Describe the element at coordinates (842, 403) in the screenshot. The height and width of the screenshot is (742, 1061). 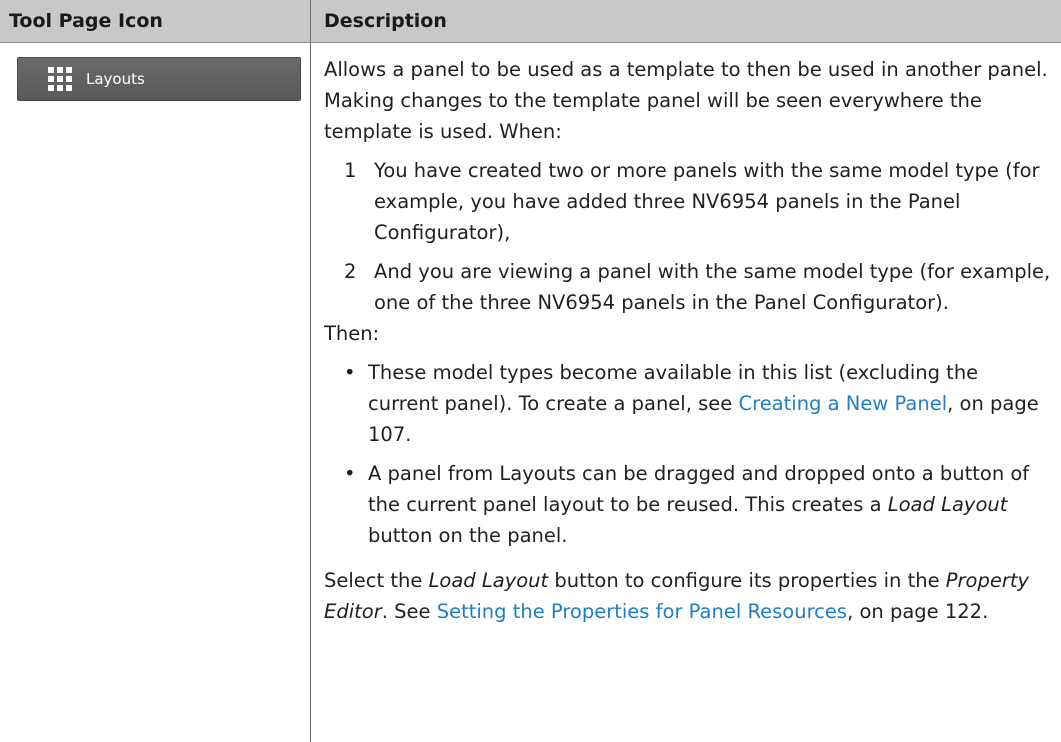
I see `creating-new-panel-link: Creating a New Panel` at that location.